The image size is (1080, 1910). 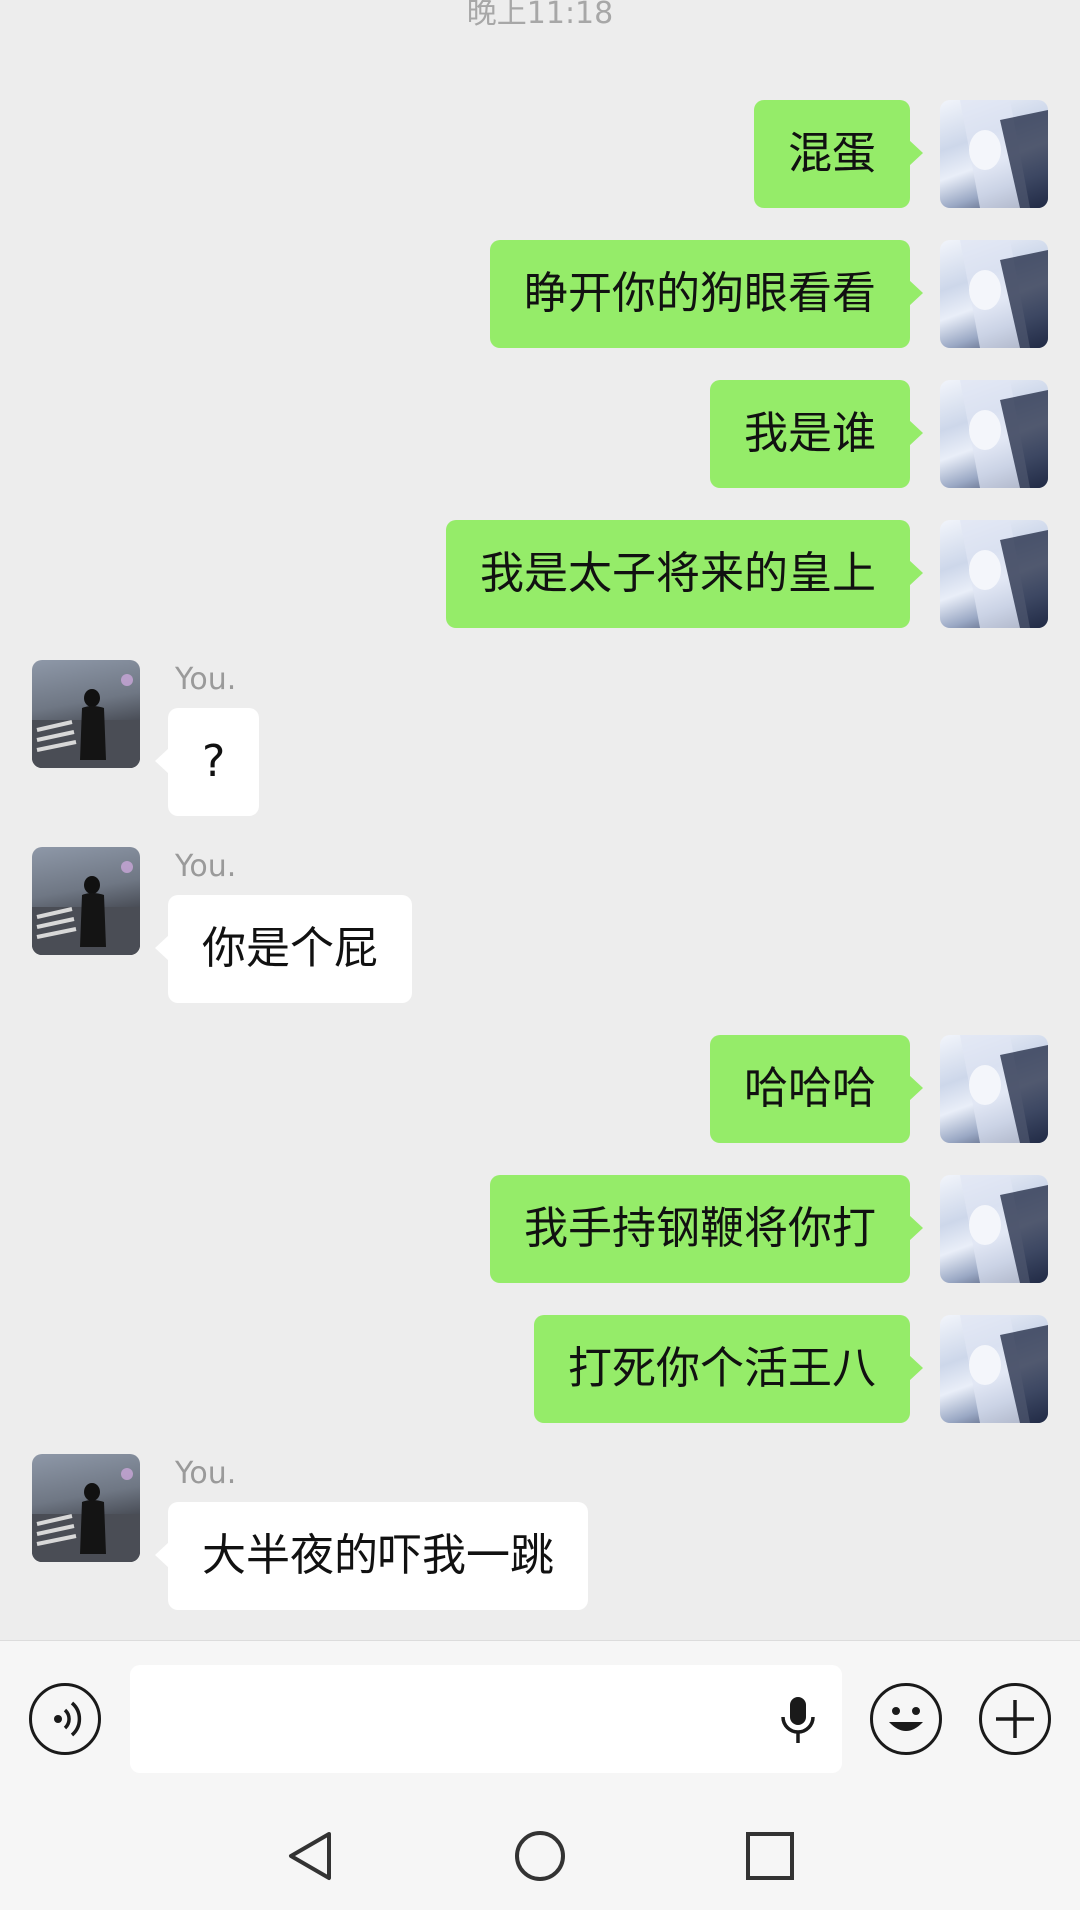 What do you see at coordinates (906, 1719) in the screenshot?
I see `emoji-icon` at bounding box center [906, 1719].